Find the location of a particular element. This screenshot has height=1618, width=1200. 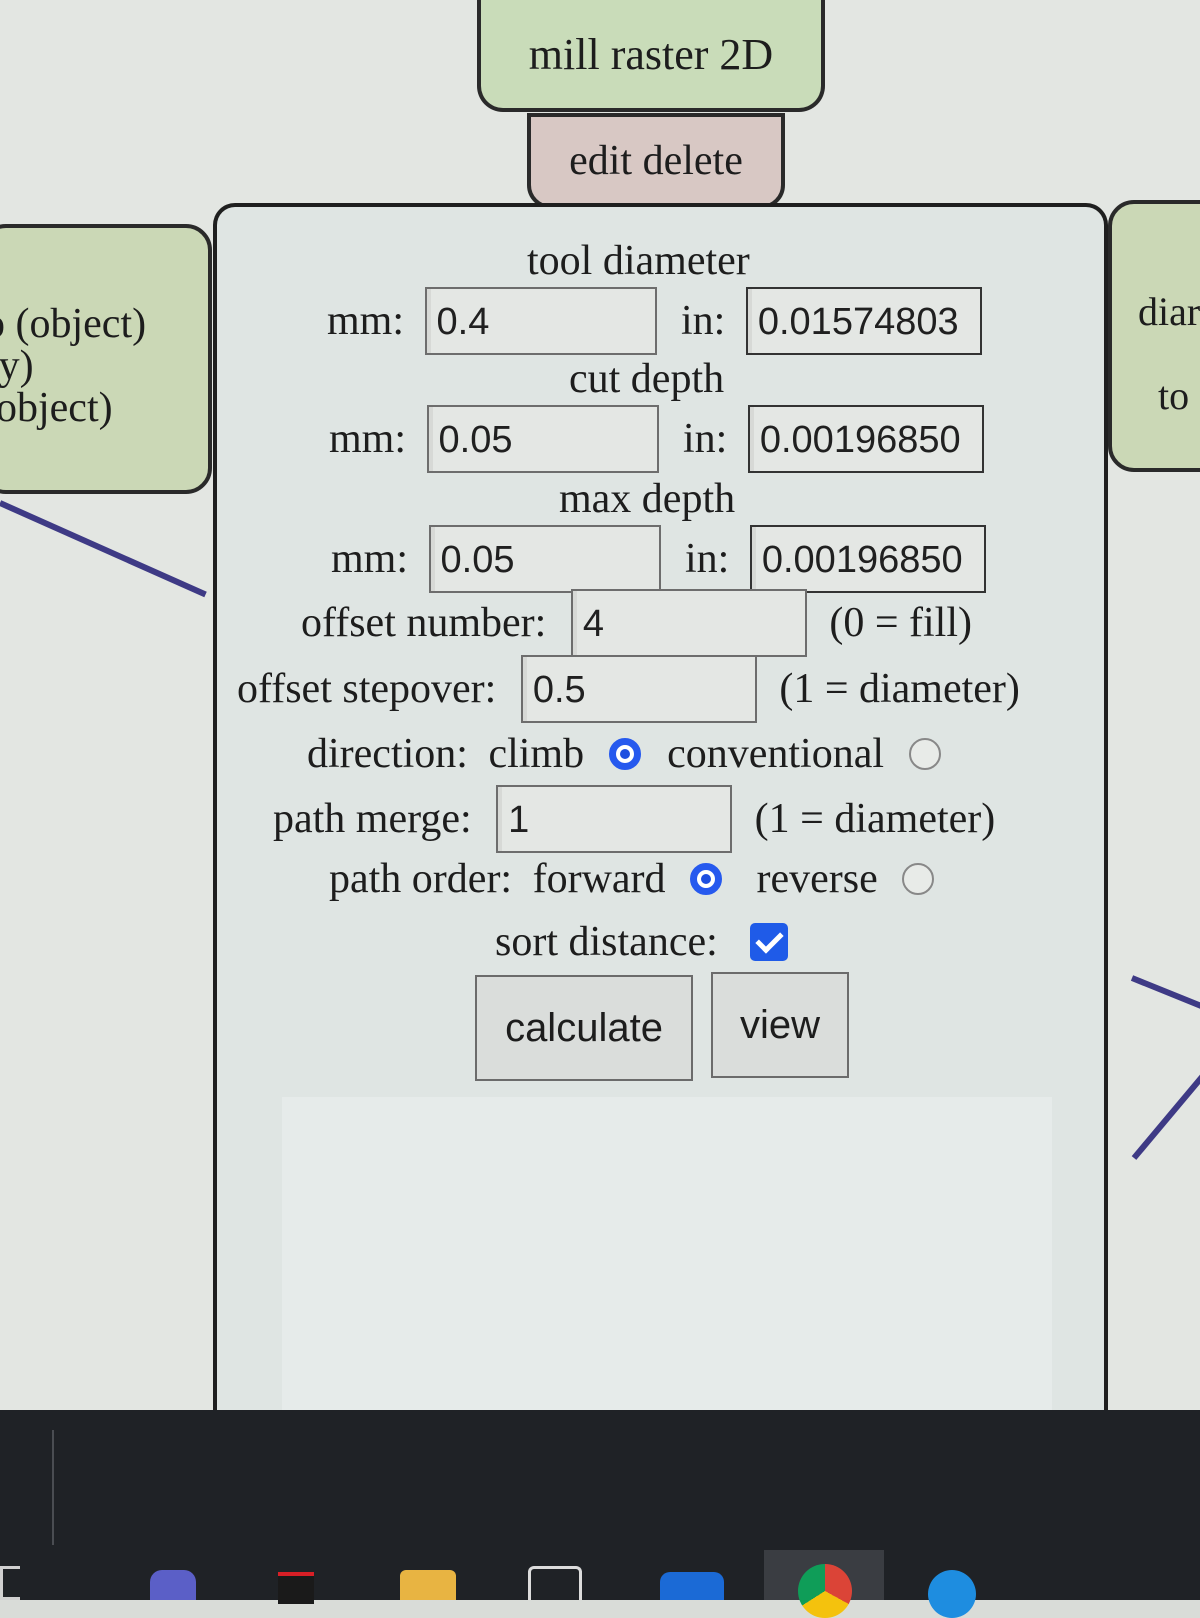

direction-label: direction: is located at coordinates (387, 754).